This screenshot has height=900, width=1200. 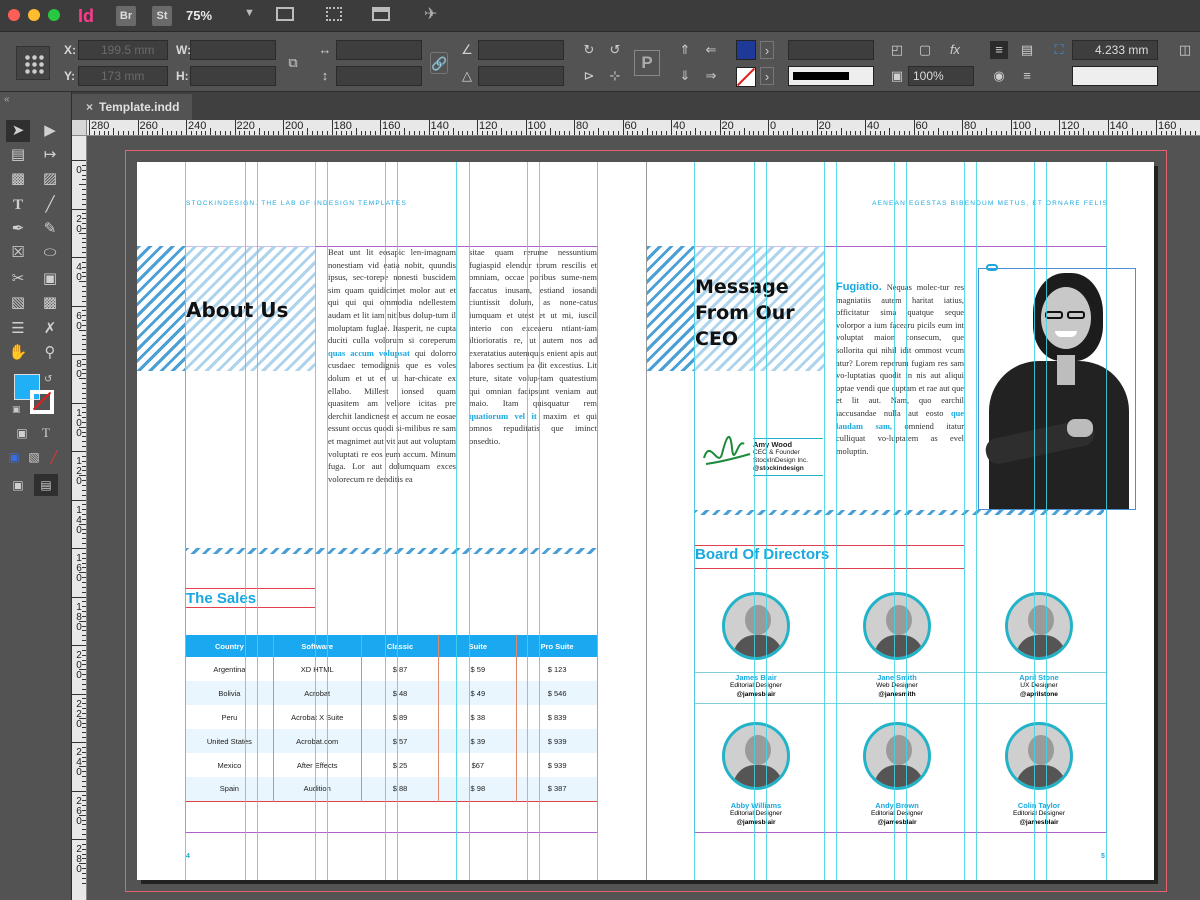 What do you see at coordinates (33, 63) in the screenshot?
I see `reference-point-icon` at bounding box center [33, 63].